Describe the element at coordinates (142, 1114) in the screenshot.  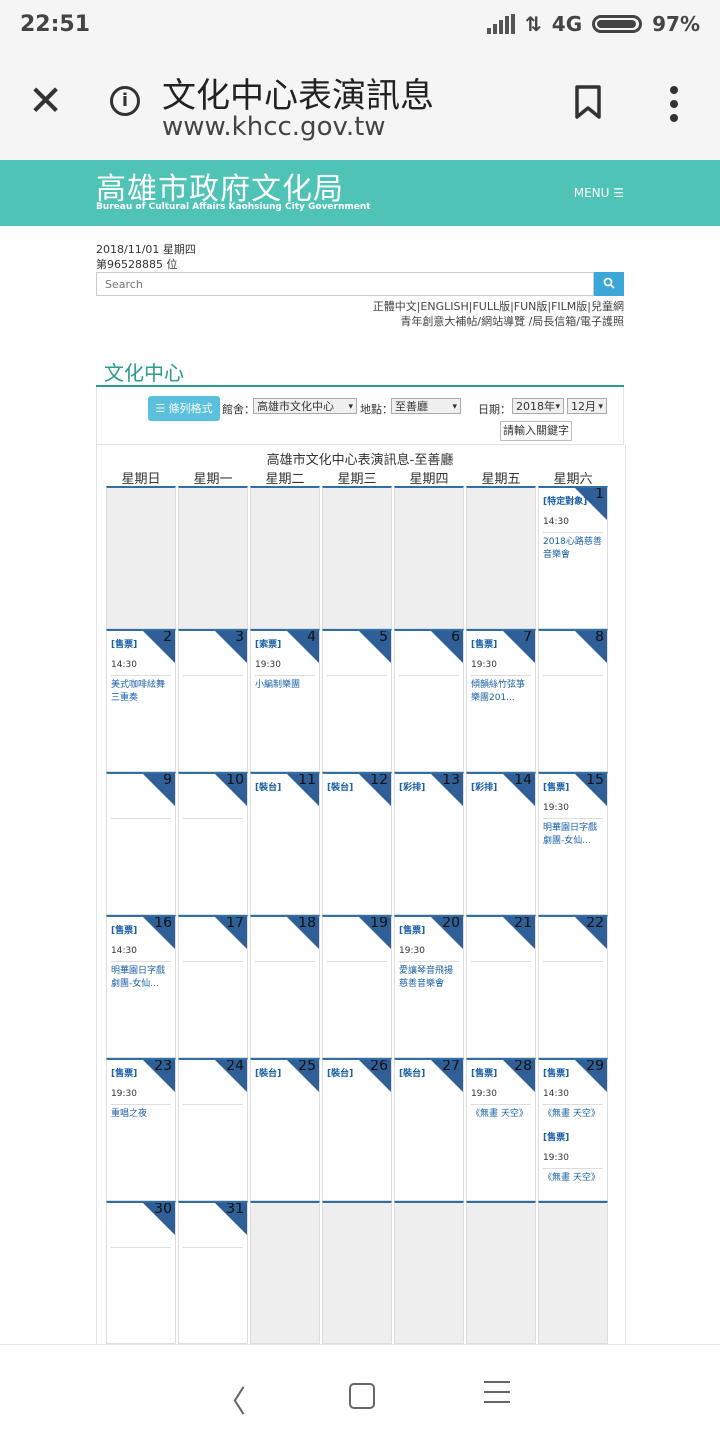
I see `event-title: 重唱之夜` at that location.